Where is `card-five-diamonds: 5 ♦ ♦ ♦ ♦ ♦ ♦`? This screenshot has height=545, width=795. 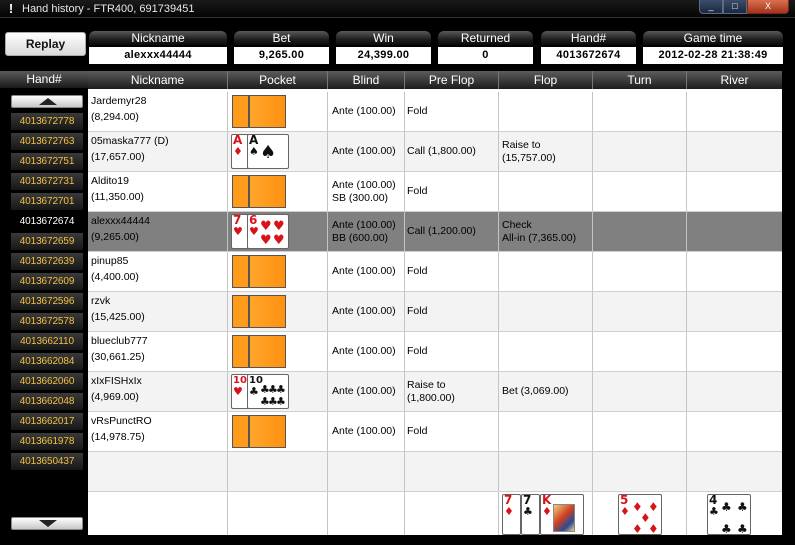
card-five-diamonds: 5 ♦ ♦ ♦ ♦ ♦ ♦ is located at coordinates (640, 515).